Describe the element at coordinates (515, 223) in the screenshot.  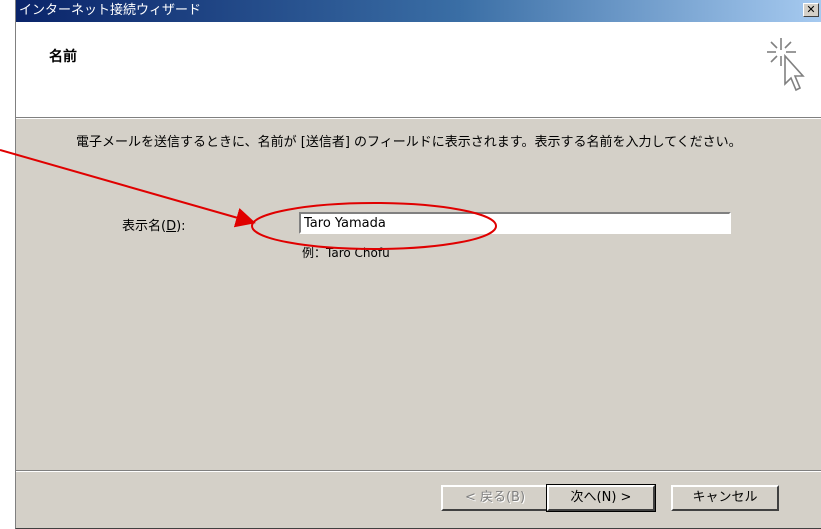
I see `display-name-input` at that location.